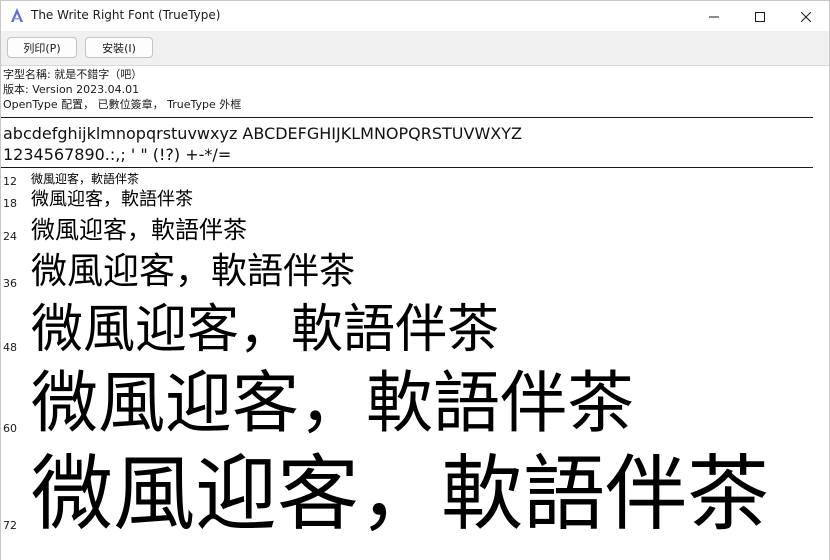 This screenshot has width=830, height=560. Describe the element at coordinates (415, 272) in the screenshot. I see `sample-row-36: 36 微風迎客，軟語伴茶` at that location.